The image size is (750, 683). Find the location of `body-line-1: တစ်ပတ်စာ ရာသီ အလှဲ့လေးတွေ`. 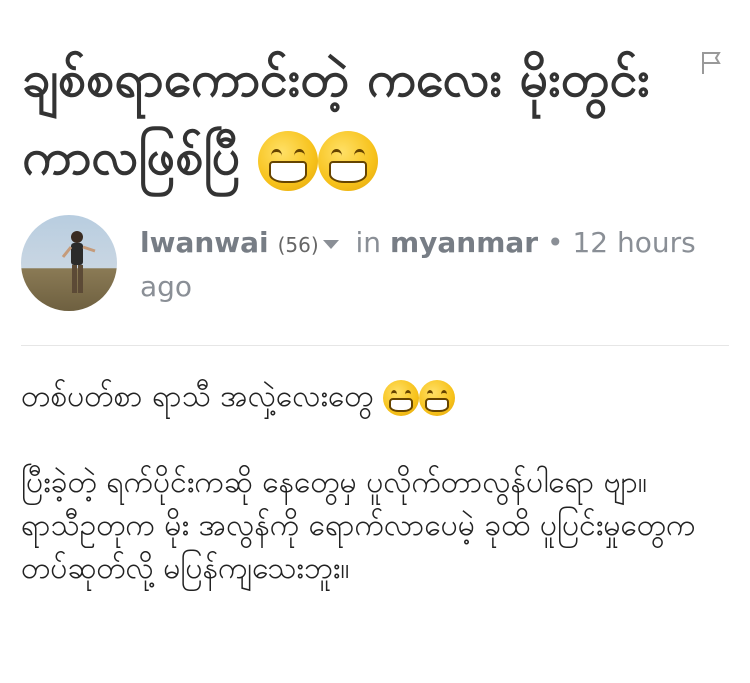

body-line-1: တစ်ပတ်စာ ရာသီ အလှဲ့လေးတွေ is located at coordinates (197, 396).